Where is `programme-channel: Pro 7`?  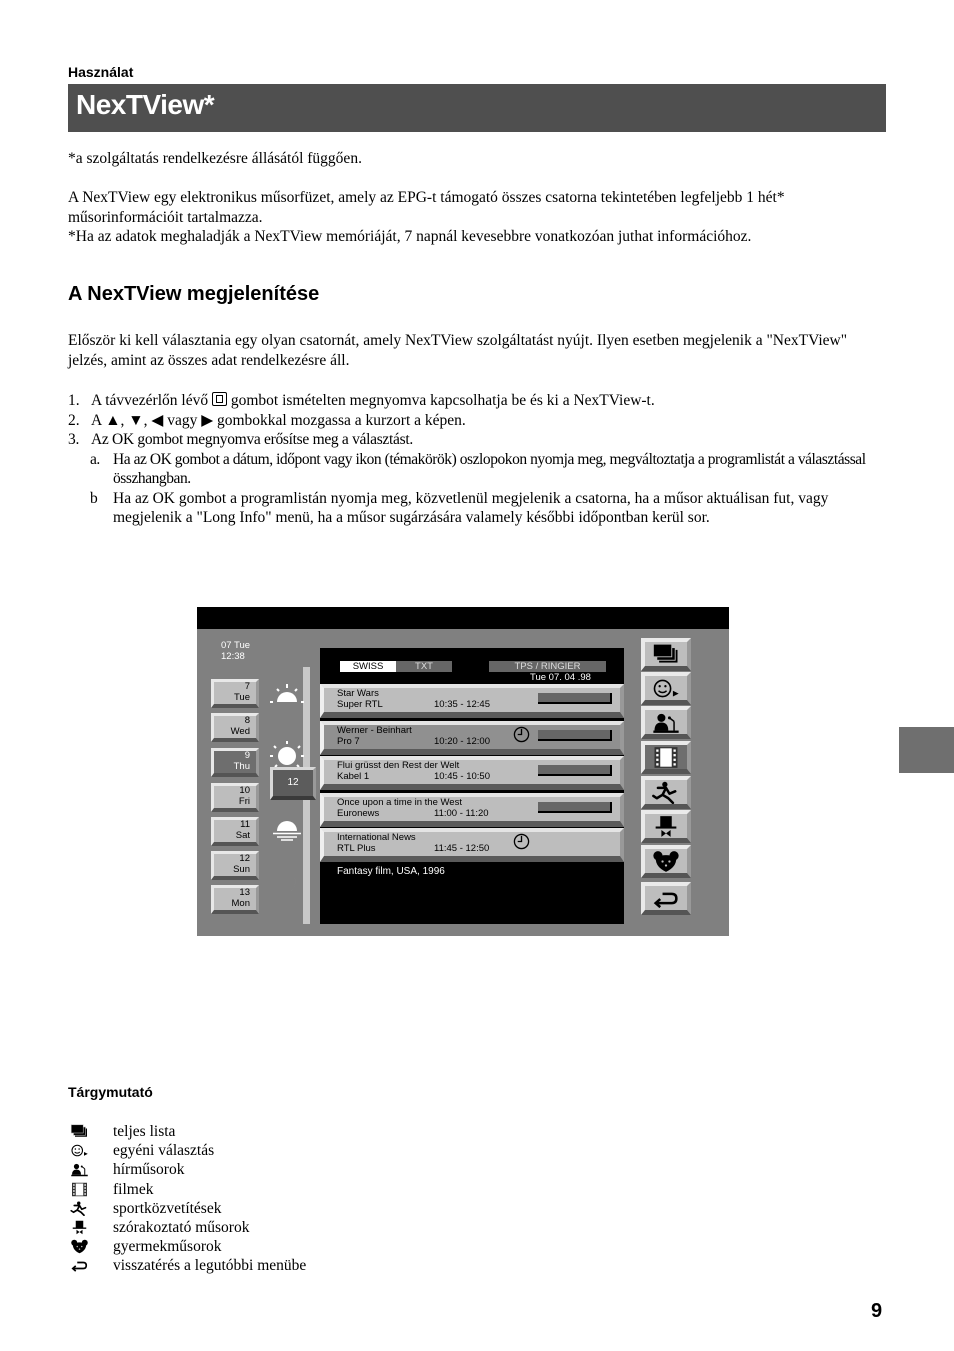 programme-channel: Pro 7 is located at coordinates (348, 741).